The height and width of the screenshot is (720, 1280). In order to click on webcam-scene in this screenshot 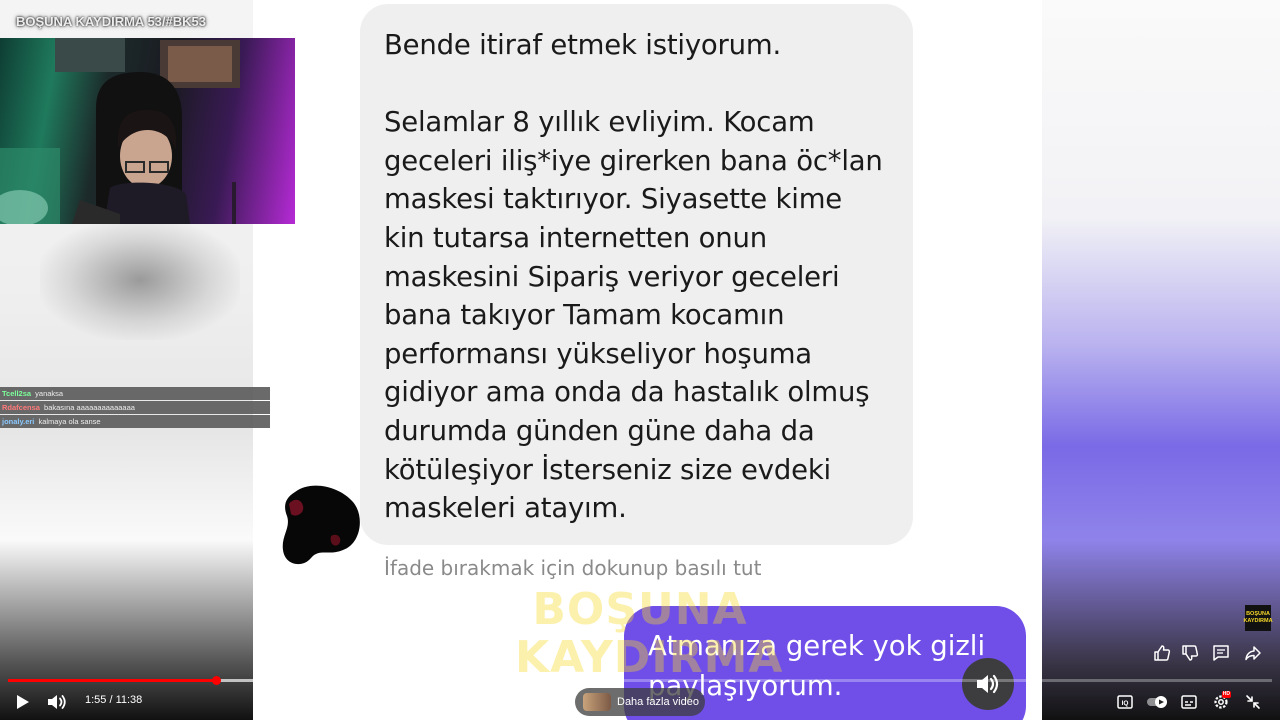, I will do `click(120, 131)`.